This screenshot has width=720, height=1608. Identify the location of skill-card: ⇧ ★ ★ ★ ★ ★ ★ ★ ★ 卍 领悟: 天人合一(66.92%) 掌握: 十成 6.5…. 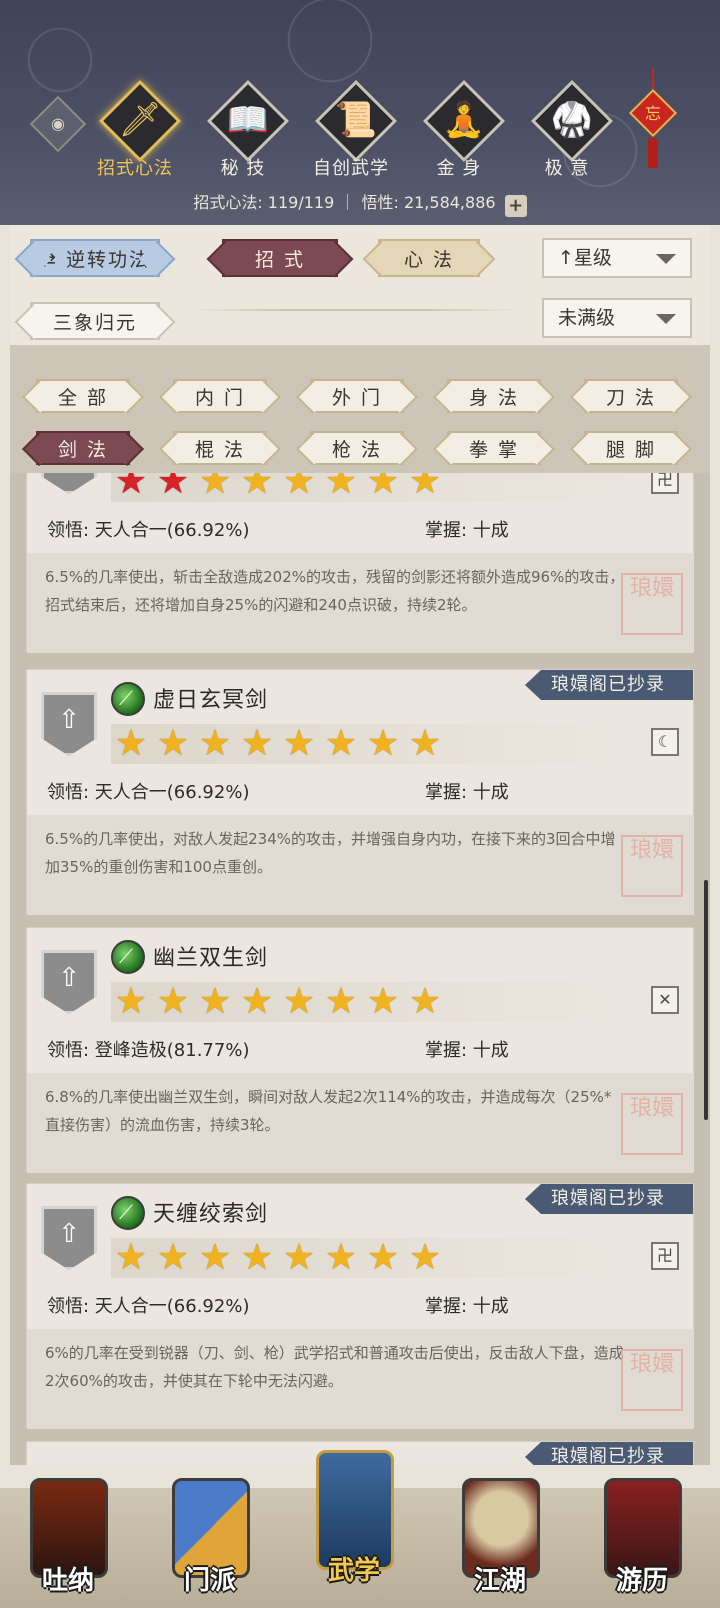
(360, 563).